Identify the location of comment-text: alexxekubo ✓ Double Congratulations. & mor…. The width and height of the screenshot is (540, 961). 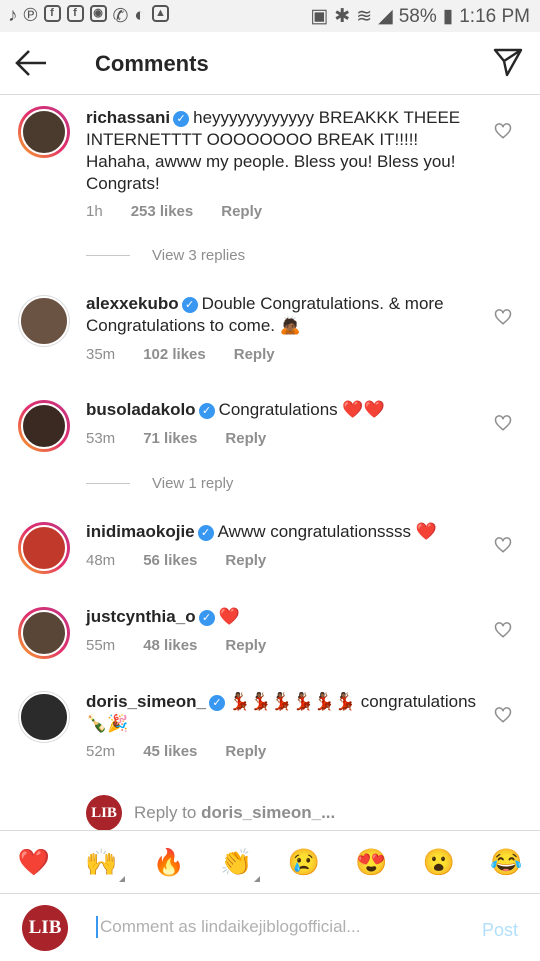
(286, 315).